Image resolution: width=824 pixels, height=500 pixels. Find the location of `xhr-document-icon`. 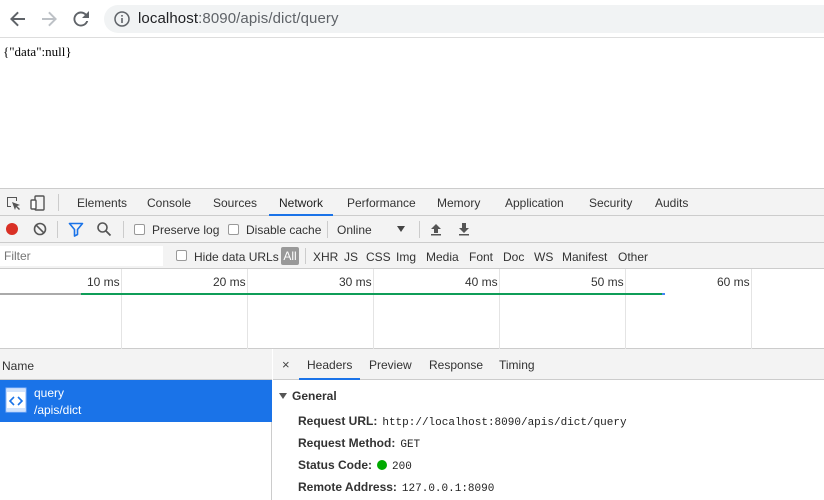

xhr-document-icon is located at coordinates (16, 400).